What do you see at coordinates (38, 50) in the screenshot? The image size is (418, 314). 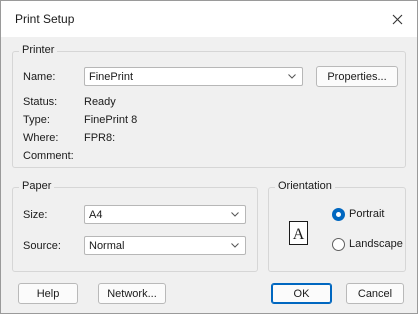 I see `printer-group-label: Printer` at bounding box center [38, 50].